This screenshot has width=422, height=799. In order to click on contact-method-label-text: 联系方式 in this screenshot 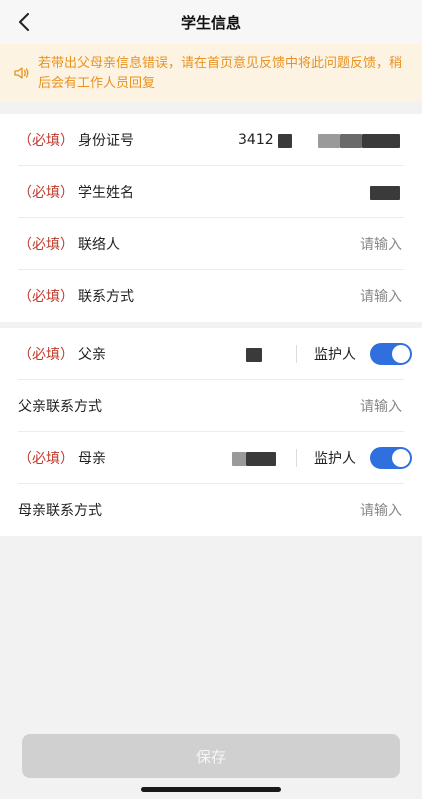, I will do `click(106, 297)`.